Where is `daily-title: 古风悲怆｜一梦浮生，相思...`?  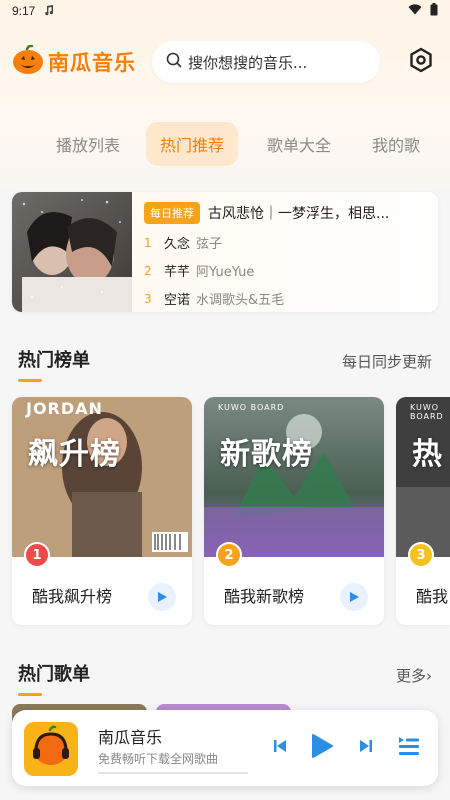 daily-title: 古风悲怆｜一梦浮生，相思... is located at coordinates (299, 214).